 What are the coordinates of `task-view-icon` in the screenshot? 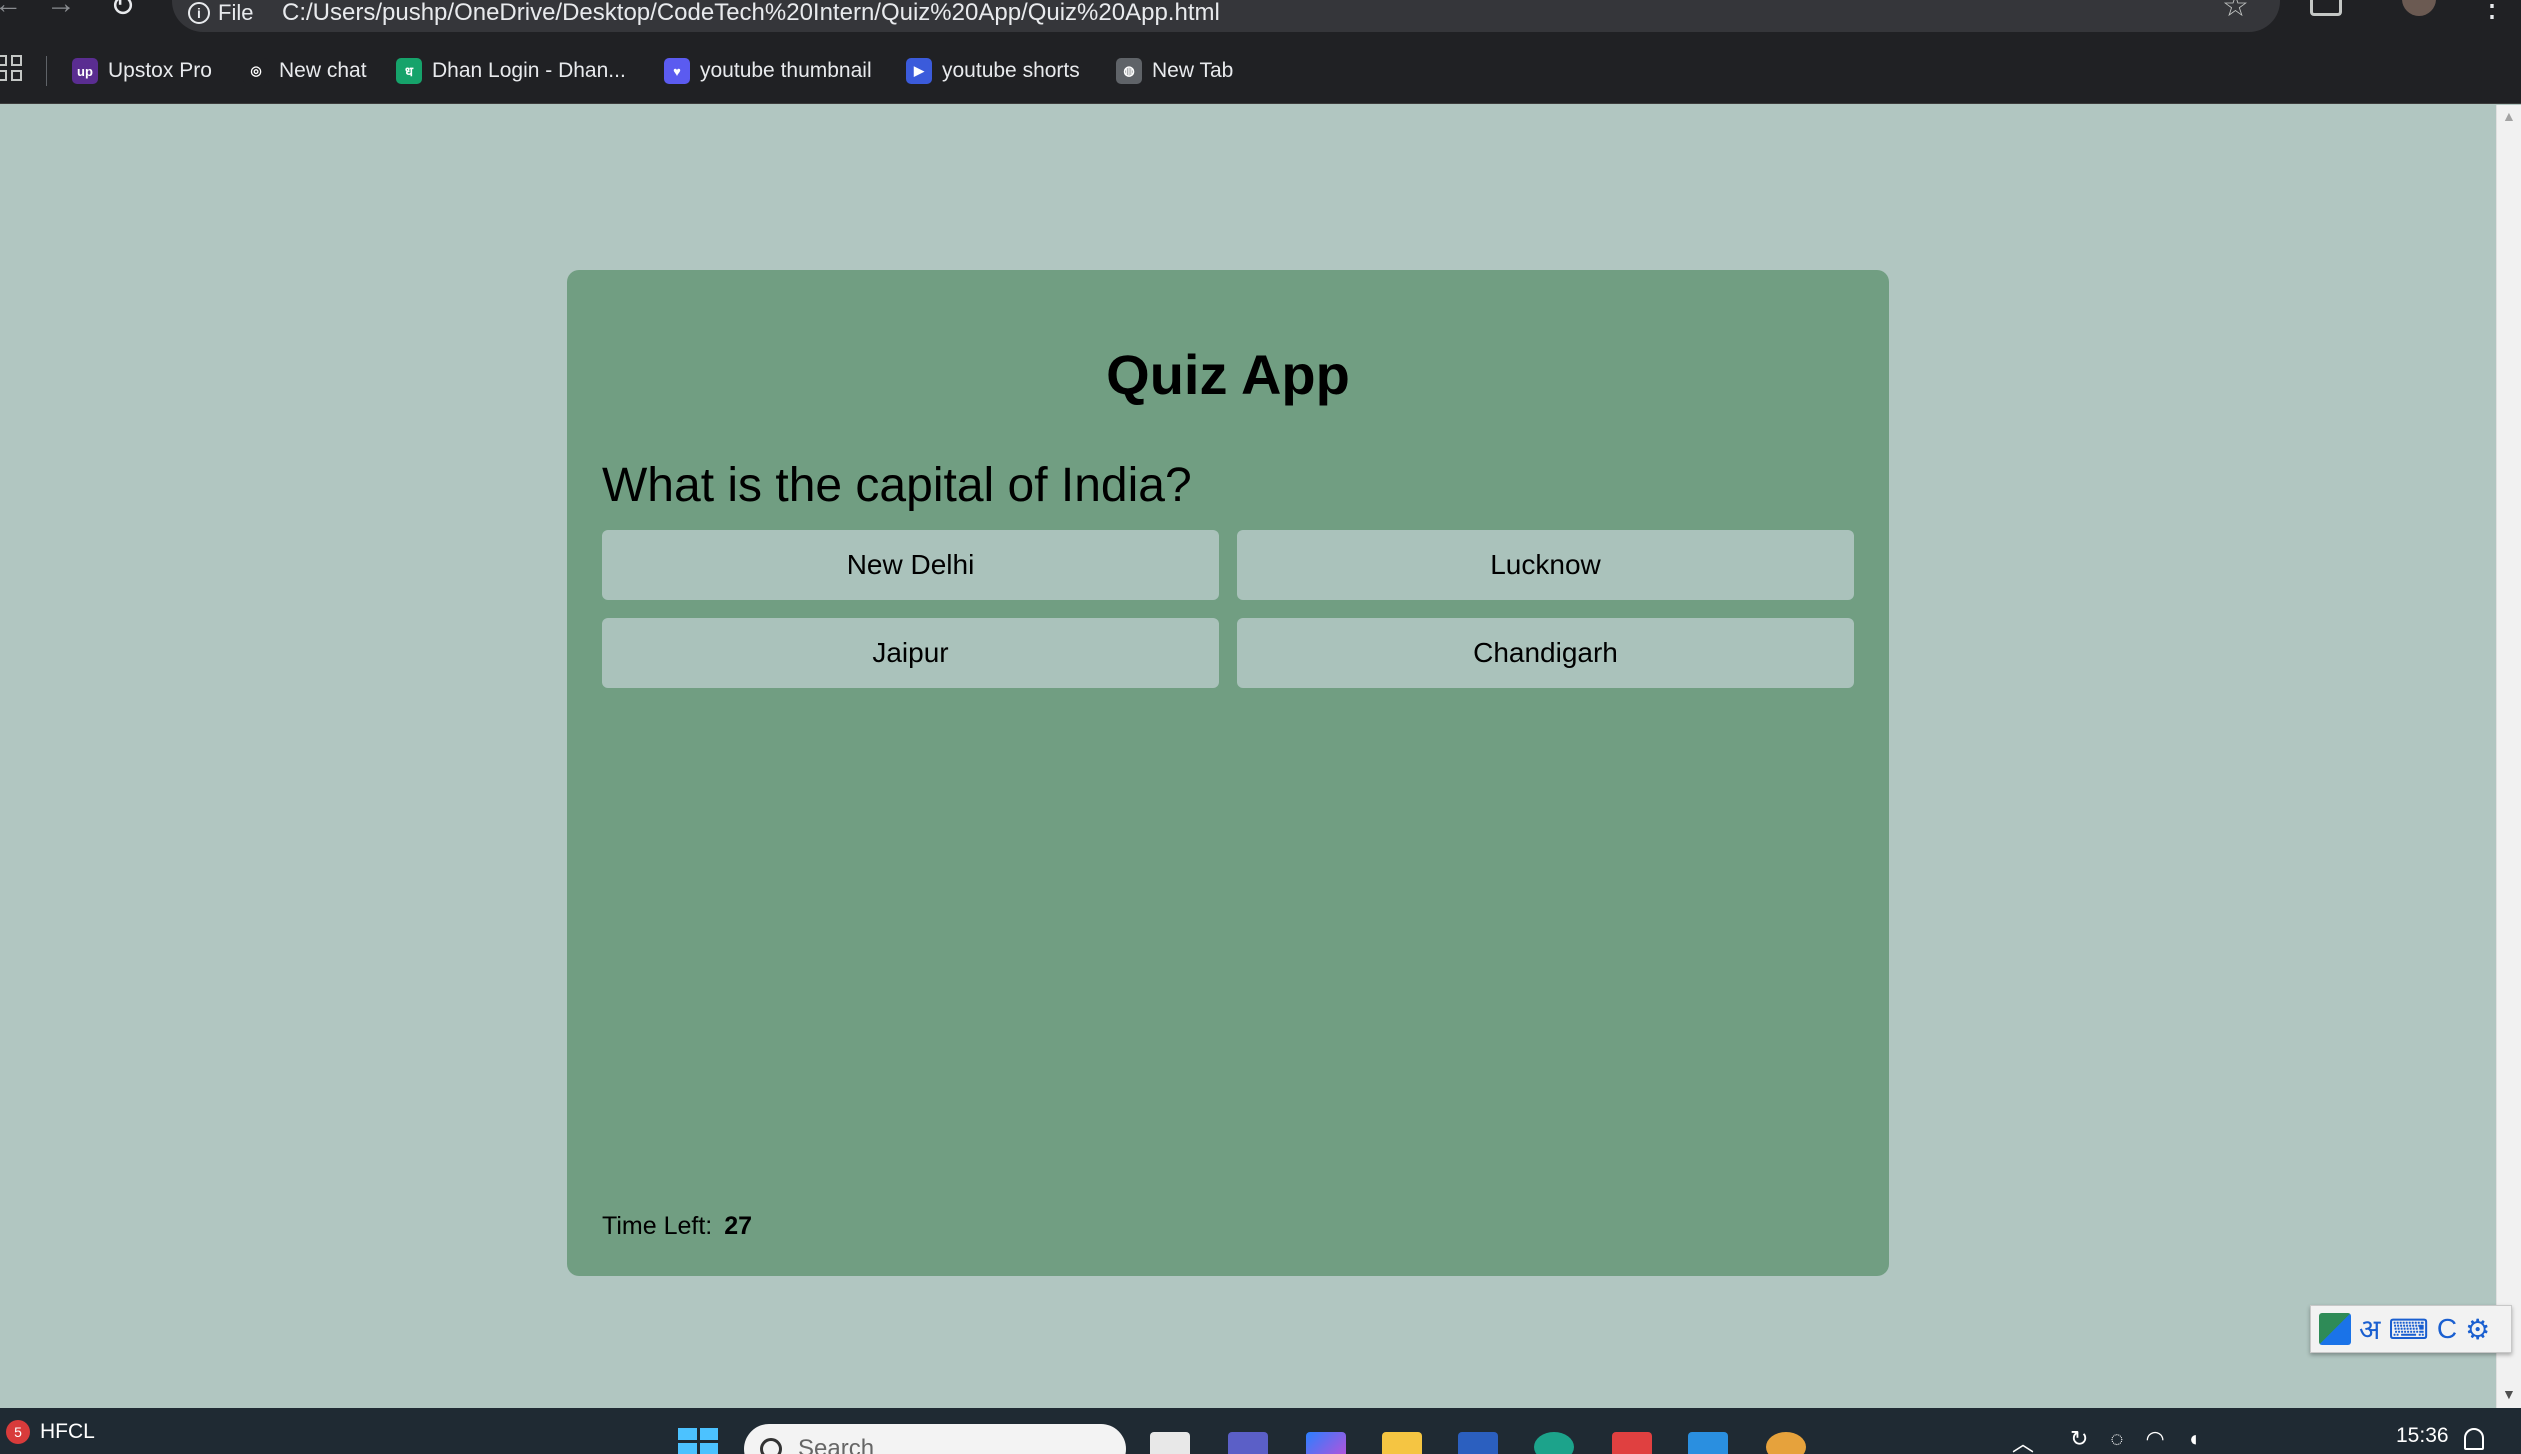 It's located at (1170, 1443).